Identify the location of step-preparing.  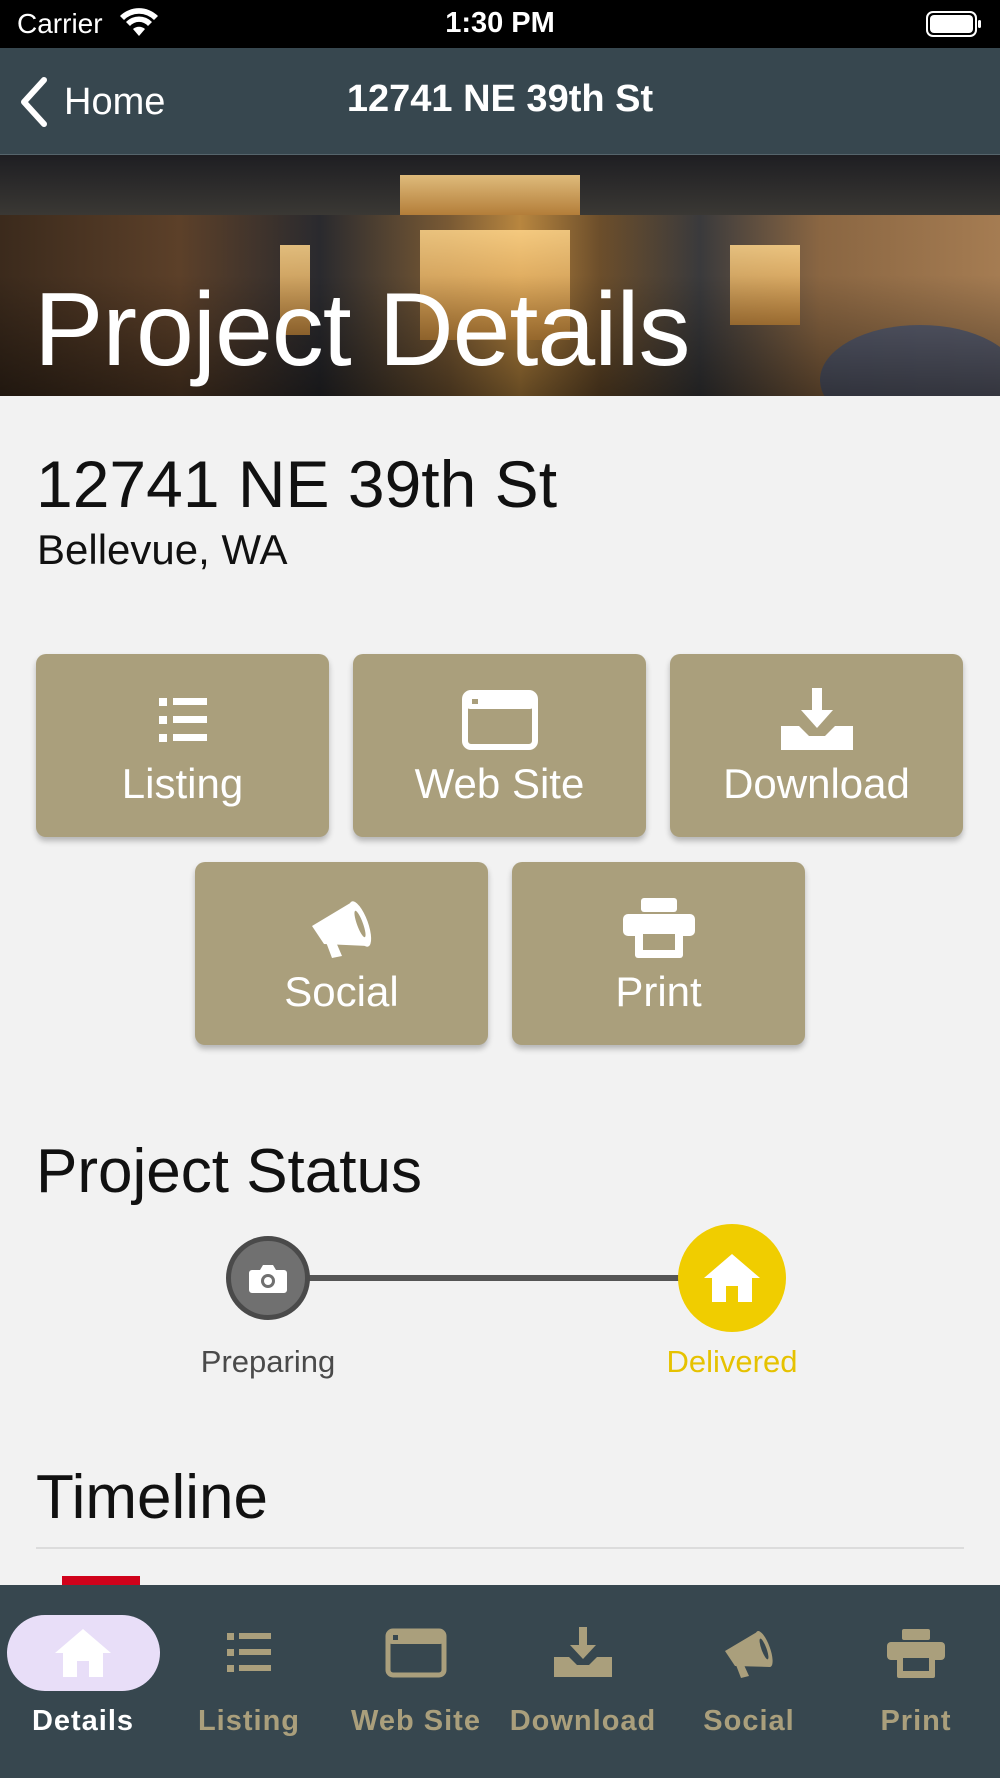
(268, 1278).